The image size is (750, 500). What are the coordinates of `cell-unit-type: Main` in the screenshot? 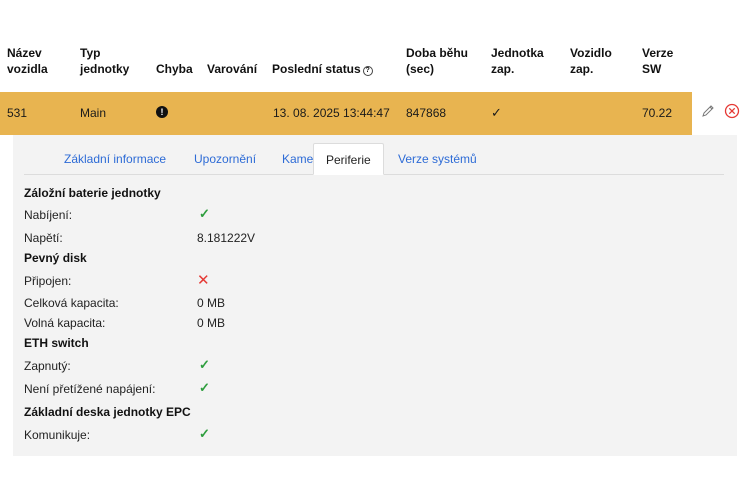 It's located at (93, 113).